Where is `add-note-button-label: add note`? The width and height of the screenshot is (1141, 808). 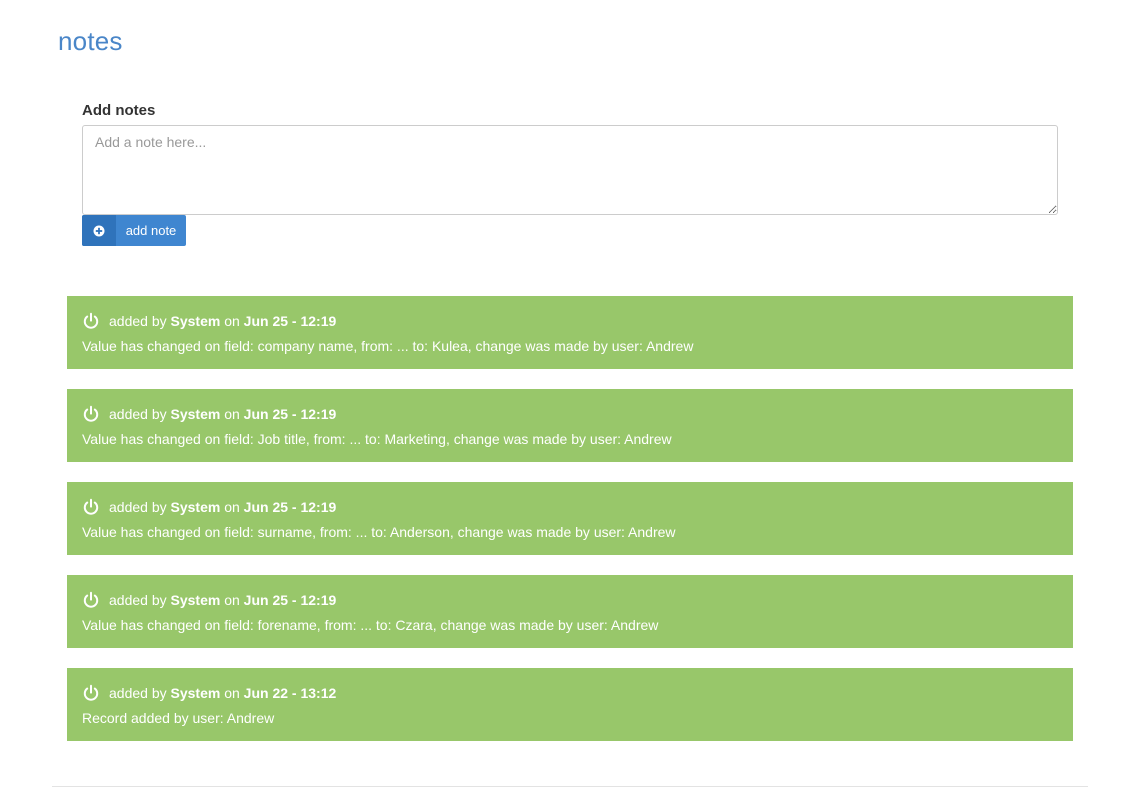 add-note-button-label: add note is located at coordinates (151, 230).